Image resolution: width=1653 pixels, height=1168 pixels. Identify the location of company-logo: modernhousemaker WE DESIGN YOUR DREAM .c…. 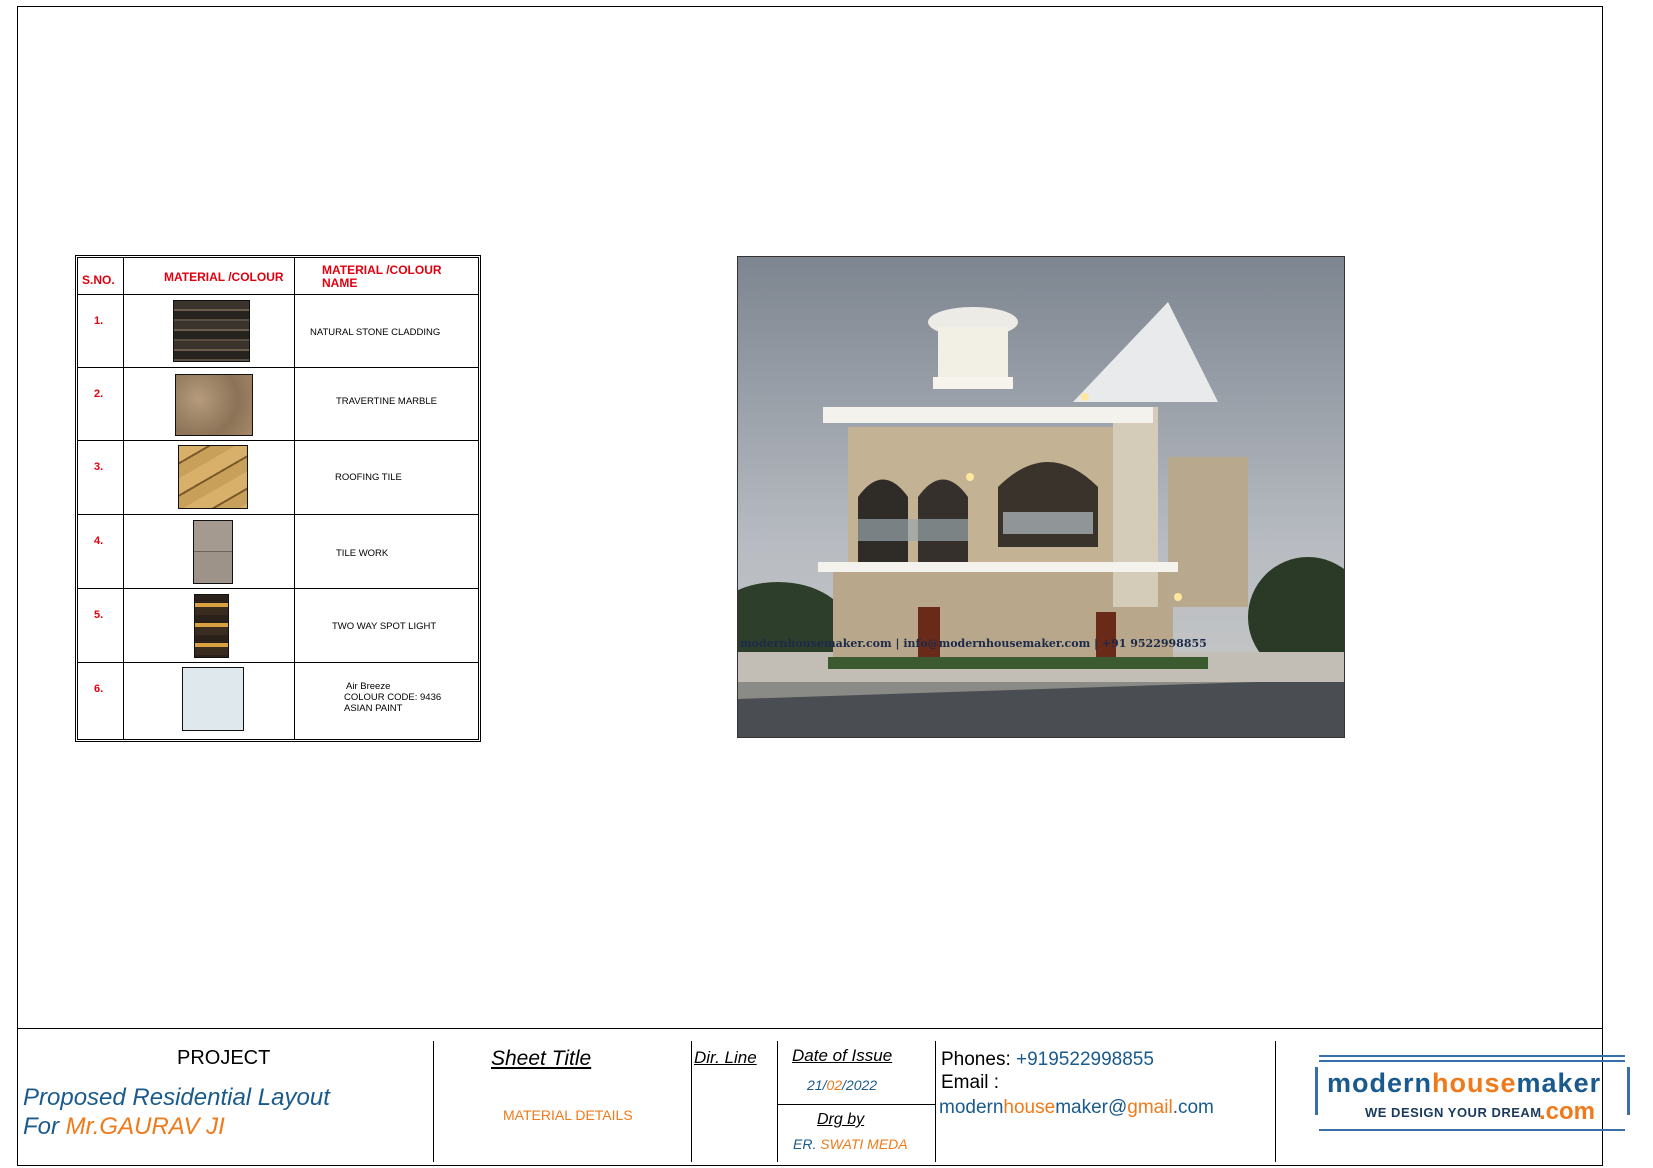
(1472, 1089).